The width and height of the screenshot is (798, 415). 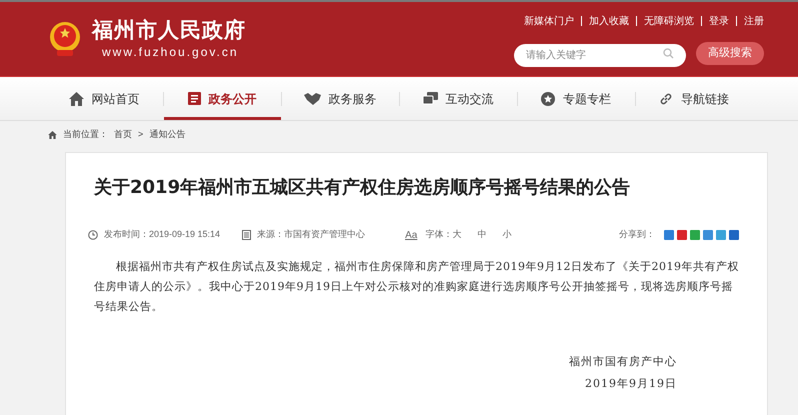 What do you see at coordinates (576, 98) in the screenshot?
I see `nav-tab: 专题专栏` at bounding box center [576, 98].